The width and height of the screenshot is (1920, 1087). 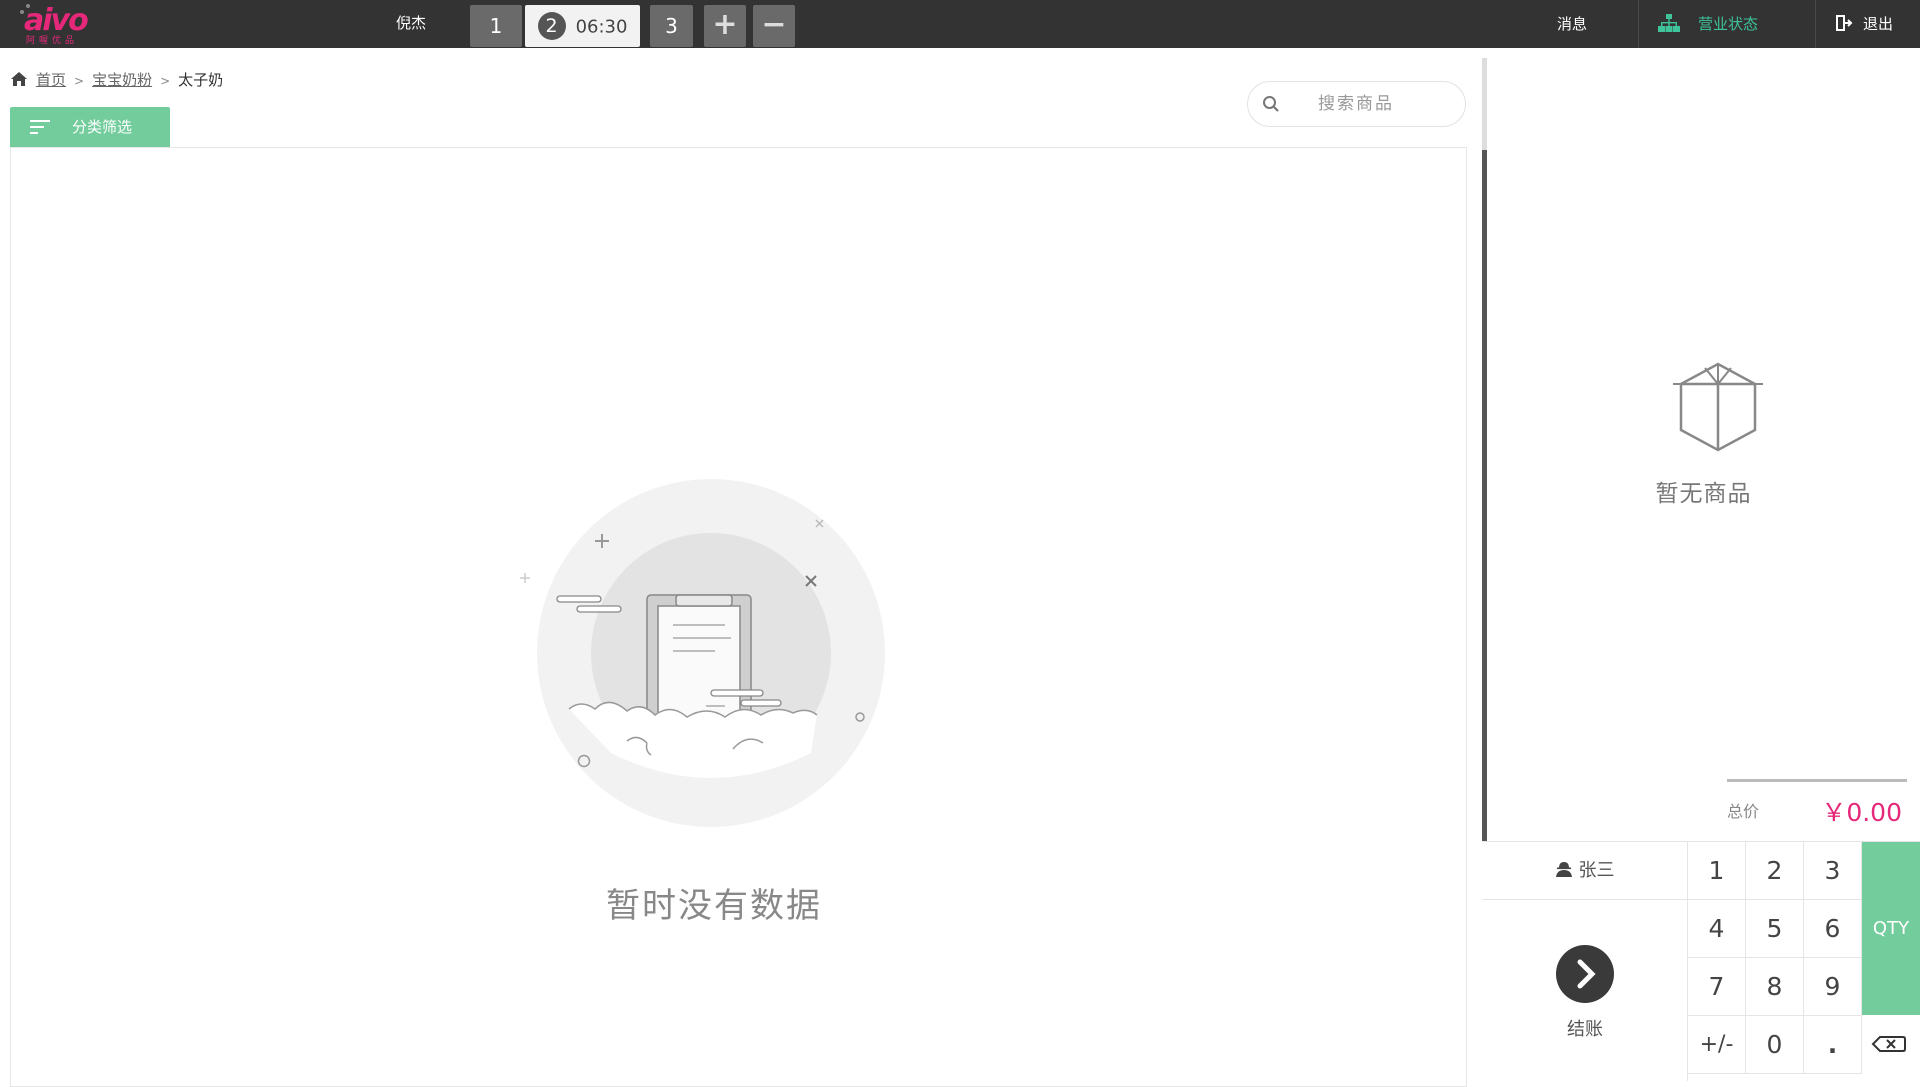 I want to click on messages-button: 消息, so click(x=1572, y=24).